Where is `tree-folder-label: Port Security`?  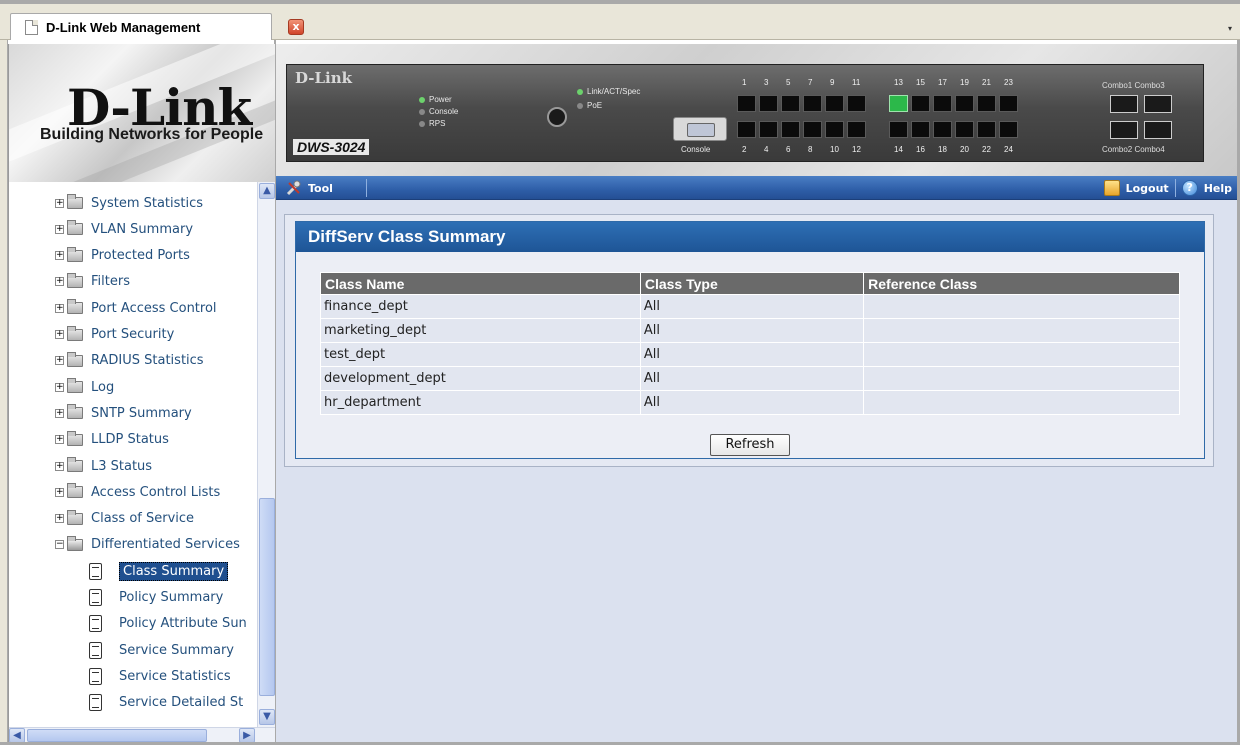 tree-folder-label: Port Security is located at coordinates (132, 334).